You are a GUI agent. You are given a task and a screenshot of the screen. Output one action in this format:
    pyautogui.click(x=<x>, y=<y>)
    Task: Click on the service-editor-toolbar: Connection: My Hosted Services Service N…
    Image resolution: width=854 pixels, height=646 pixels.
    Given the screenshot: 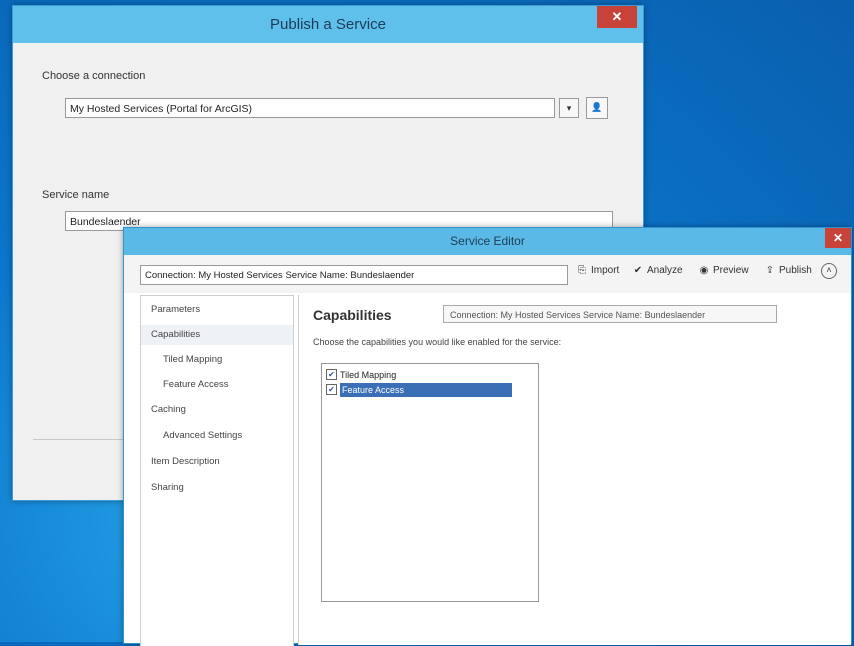 What is the action you would take?
    pyautogui.click(x=487, y=274)
    